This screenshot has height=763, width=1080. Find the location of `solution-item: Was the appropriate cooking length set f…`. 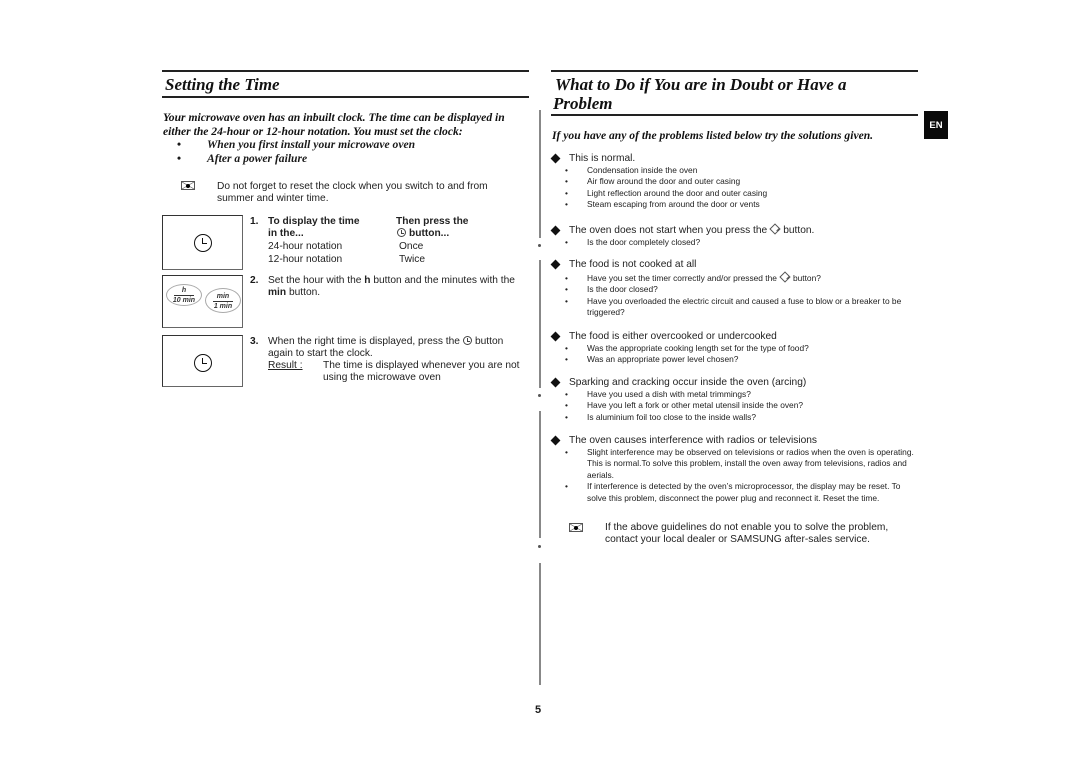

solution-item: Was the appropriate cooking length set f… is located at coordinates (737, 349).